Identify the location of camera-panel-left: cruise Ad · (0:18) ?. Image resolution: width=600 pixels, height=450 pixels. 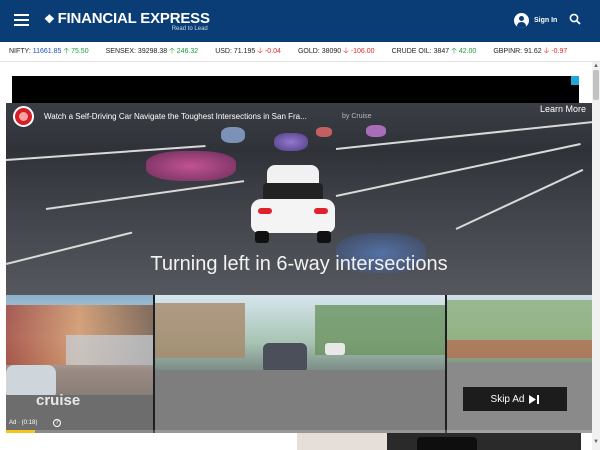
(79, 364).